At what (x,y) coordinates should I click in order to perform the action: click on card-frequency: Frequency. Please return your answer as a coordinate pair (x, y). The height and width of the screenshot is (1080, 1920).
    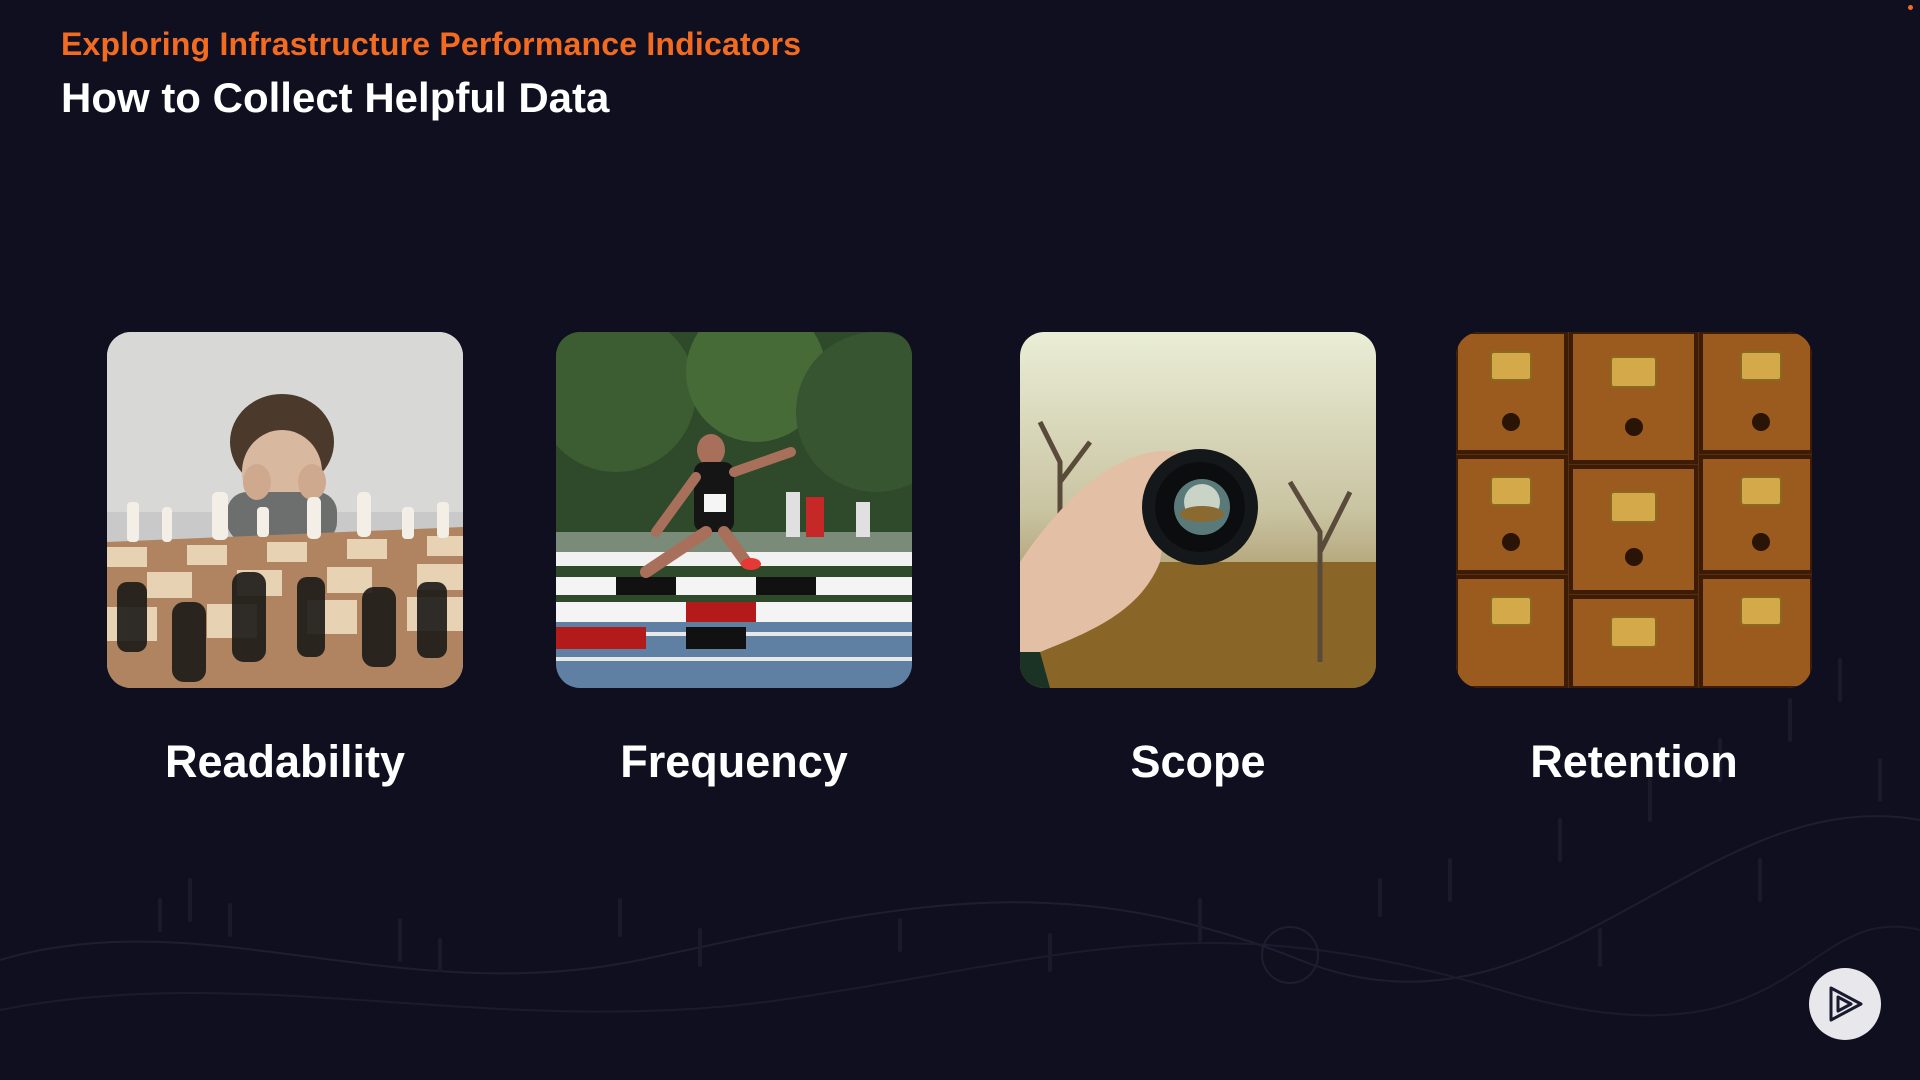
    Looking at the image, I should click on (734, 561).